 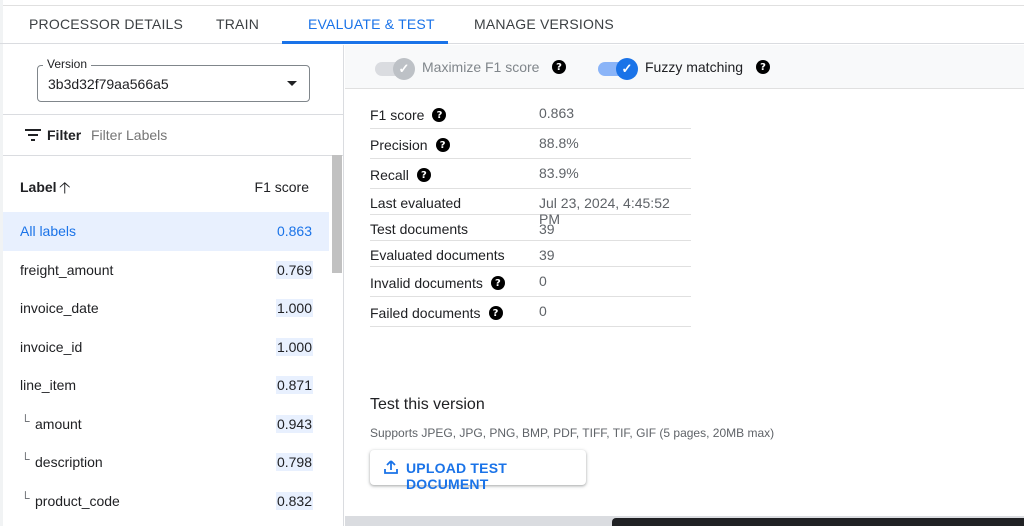 What do you see at coordinates (530, 312) in the screenshot?
I see `metric-row: Failed documents? 0` at bounding box center [530, 312].